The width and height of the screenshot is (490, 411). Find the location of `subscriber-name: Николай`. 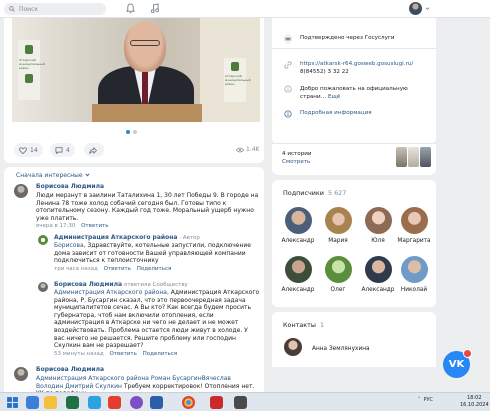

subscriber-name: Николай is located at coordinates (414, 290).